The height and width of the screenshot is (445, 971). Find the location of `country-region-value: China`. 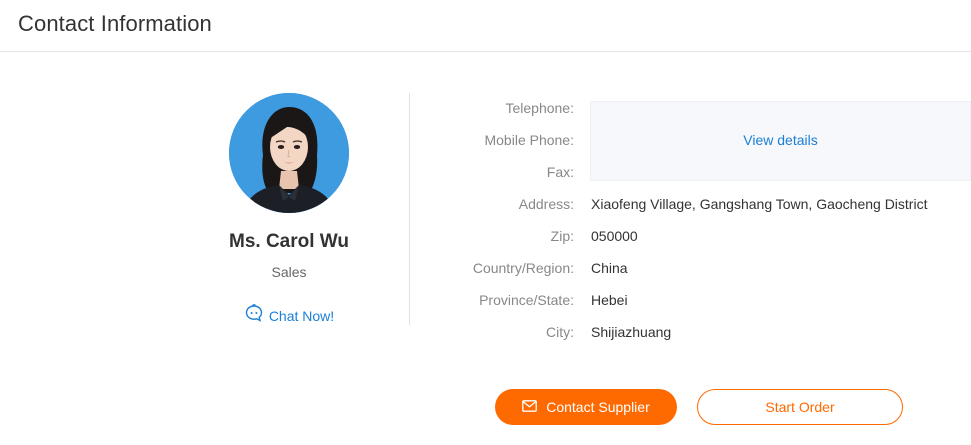

country-region-value: China is located at coordinates (609, 268).